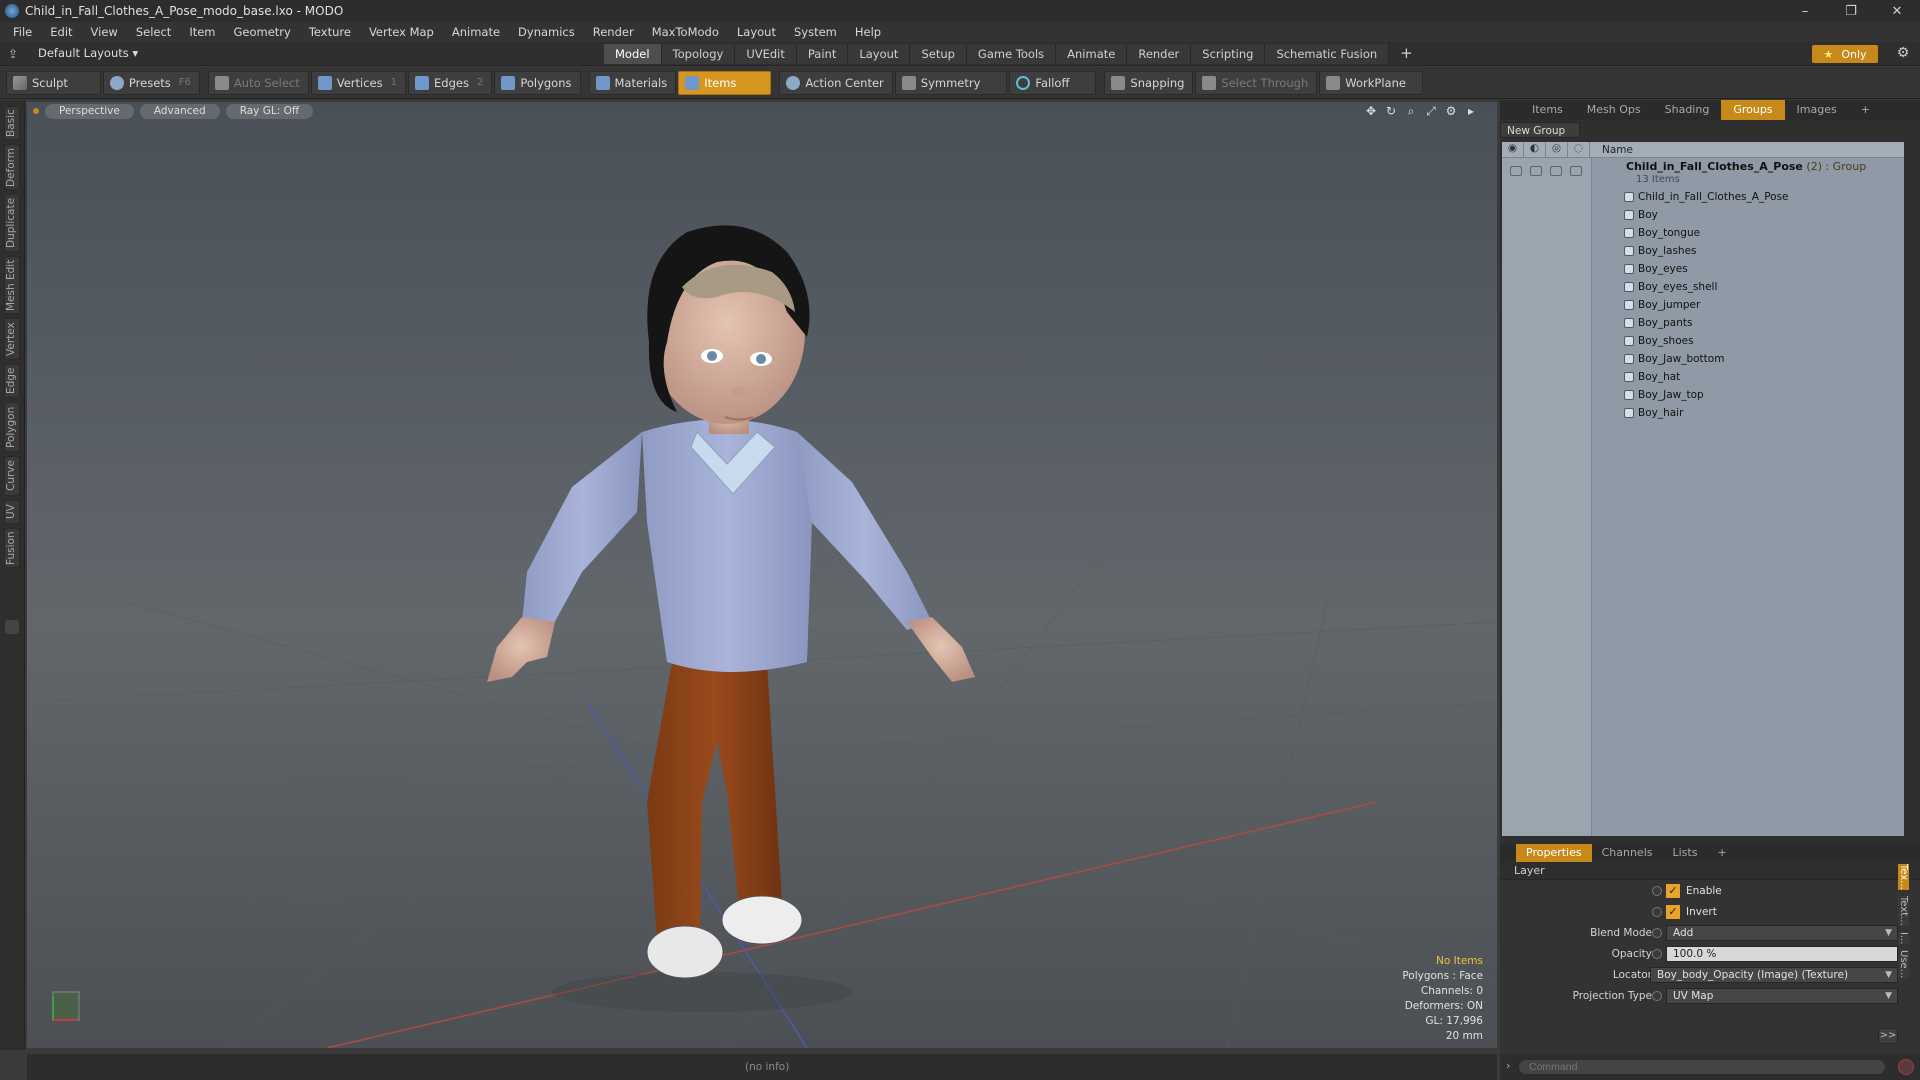 Image resolution: width=1920 pixels, height=1080 pixels. I want to click on group-eye-toggle, so click(1516, 171).